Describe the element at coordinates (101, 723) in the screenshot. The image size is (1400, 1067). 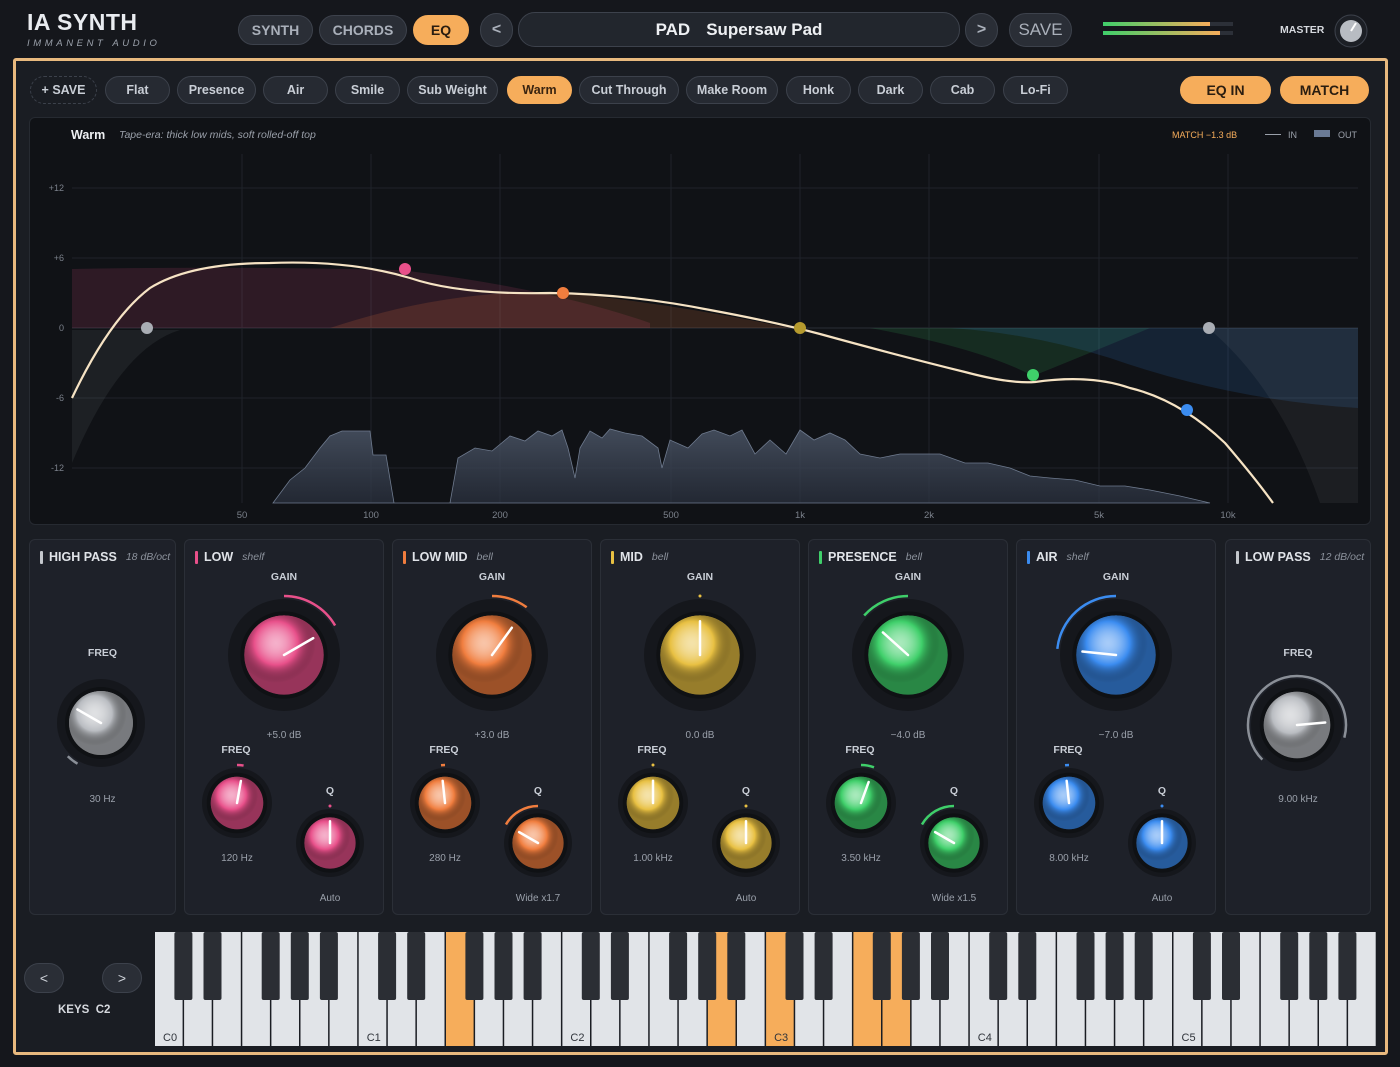
I see `highpass-freq-knob` at that location.